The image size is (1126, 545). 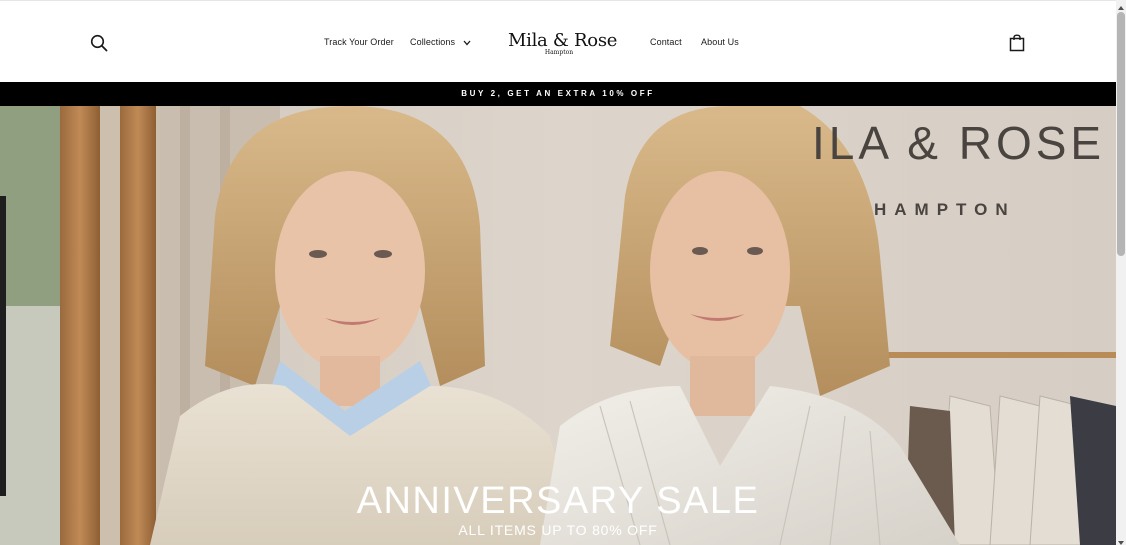 I want to click on search-icon, so click(x=99, y=43).